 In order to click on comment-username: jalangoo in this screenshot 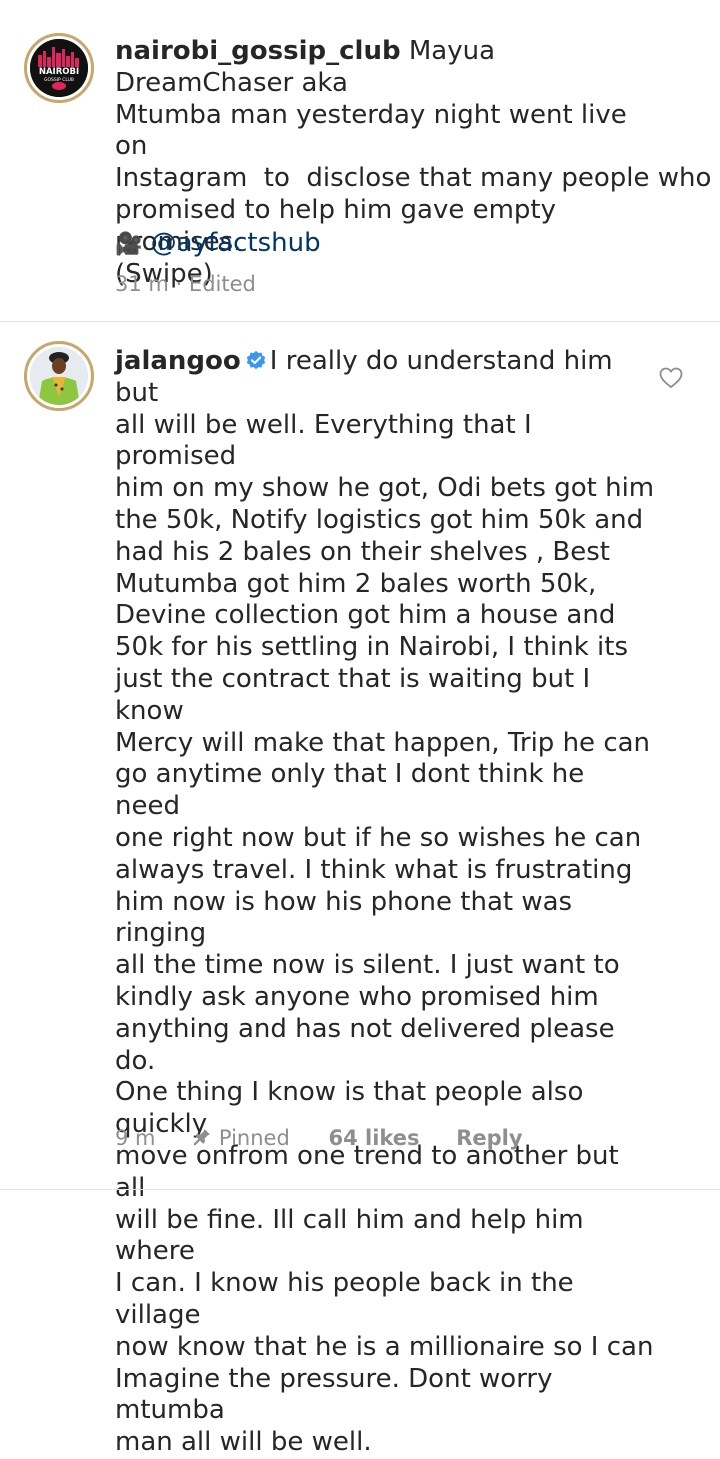, I will do `click(178, 361)`.